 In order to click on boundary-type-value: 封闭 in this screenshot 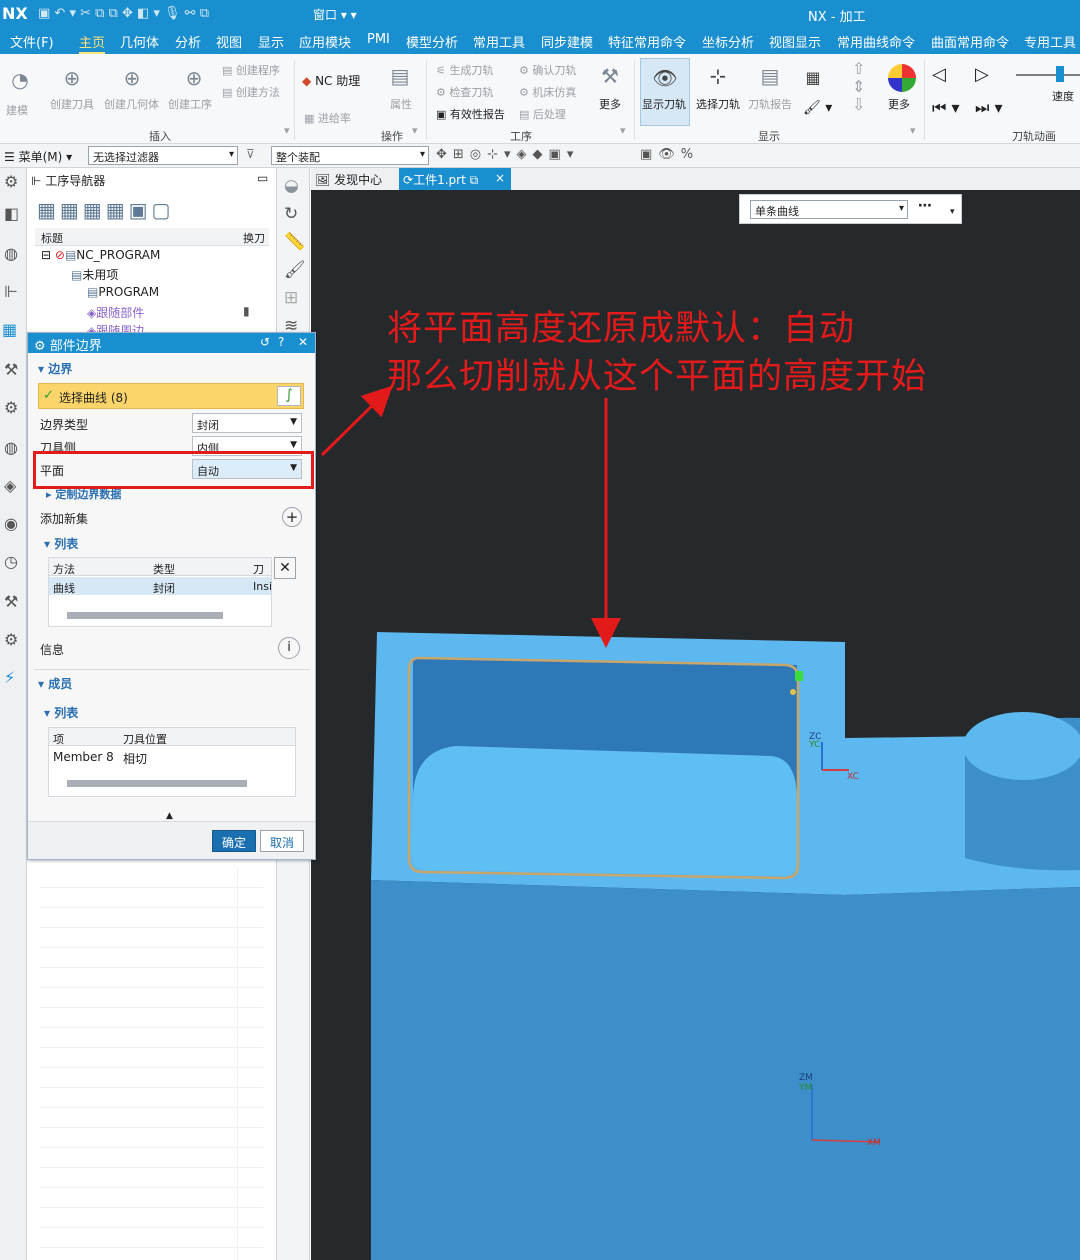, I will do `click(208, 425)`.